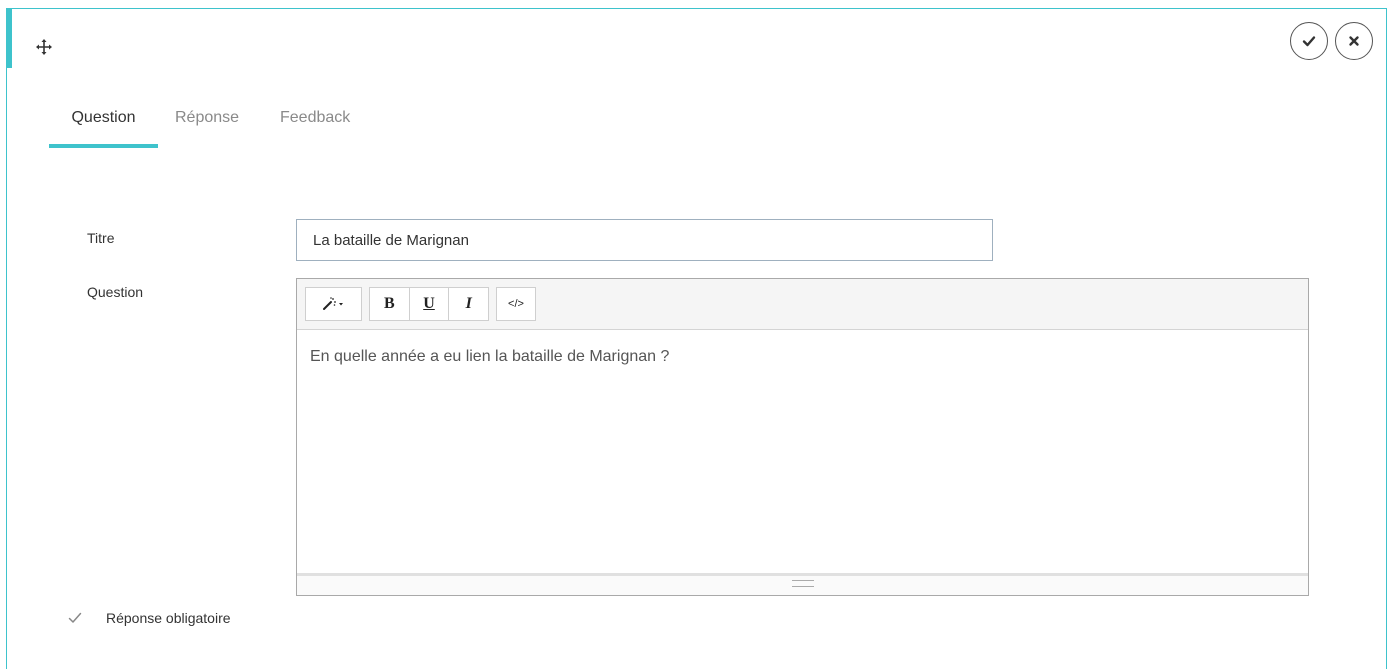 The image size is (1394, 669). I want to click on tab-feedback: Feedback, so click(315, 124).